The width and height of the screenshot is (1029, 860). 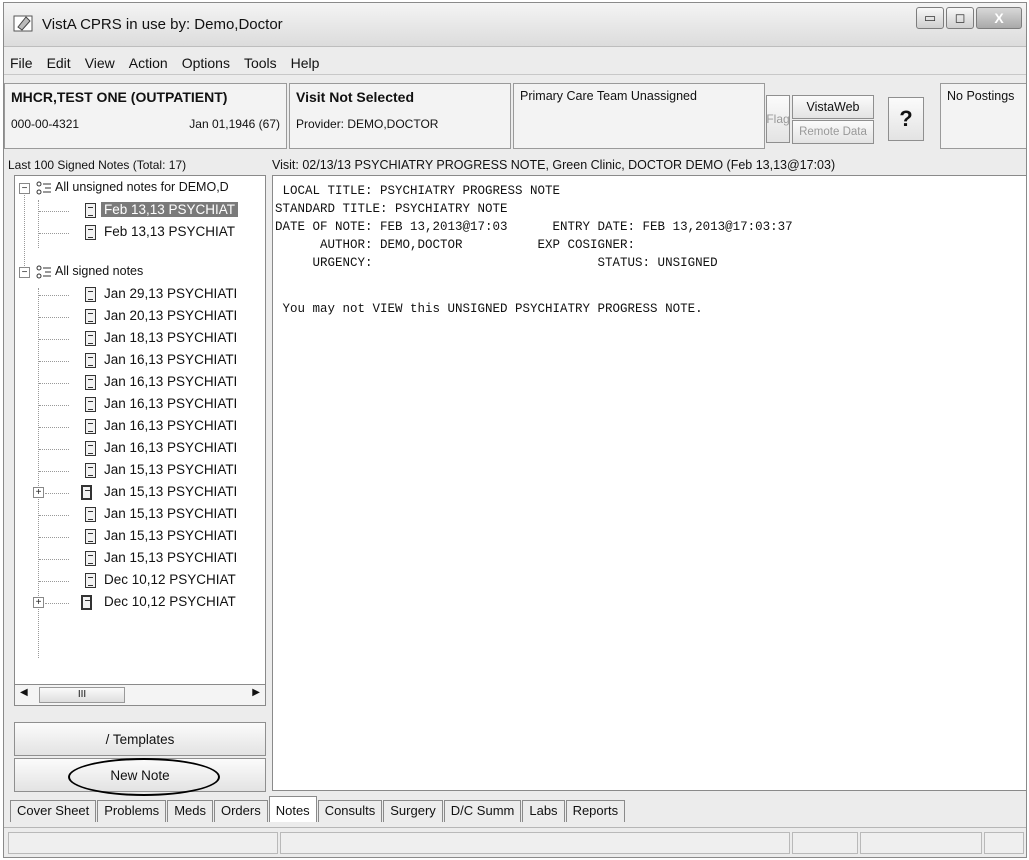 What do you see at coordinates (132, 811) in the screenshot?
I see `tab-problems: Problems` at bounding box center [132, 811].